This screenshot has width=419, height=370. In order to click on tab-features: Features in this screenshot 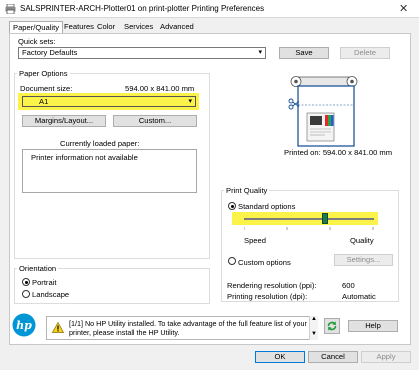, I will do `click(79, 27)`.